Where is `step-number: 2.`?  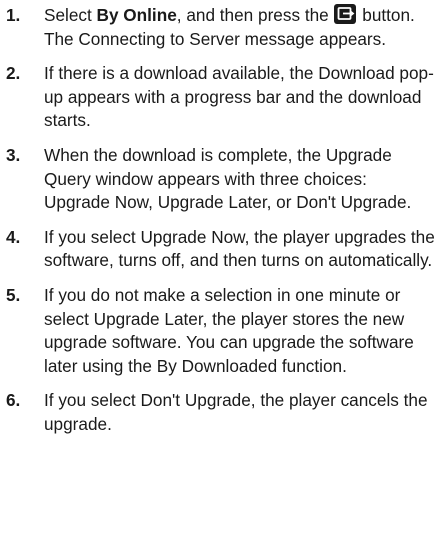 step-number: 2. is located at coordinates (13, 73).